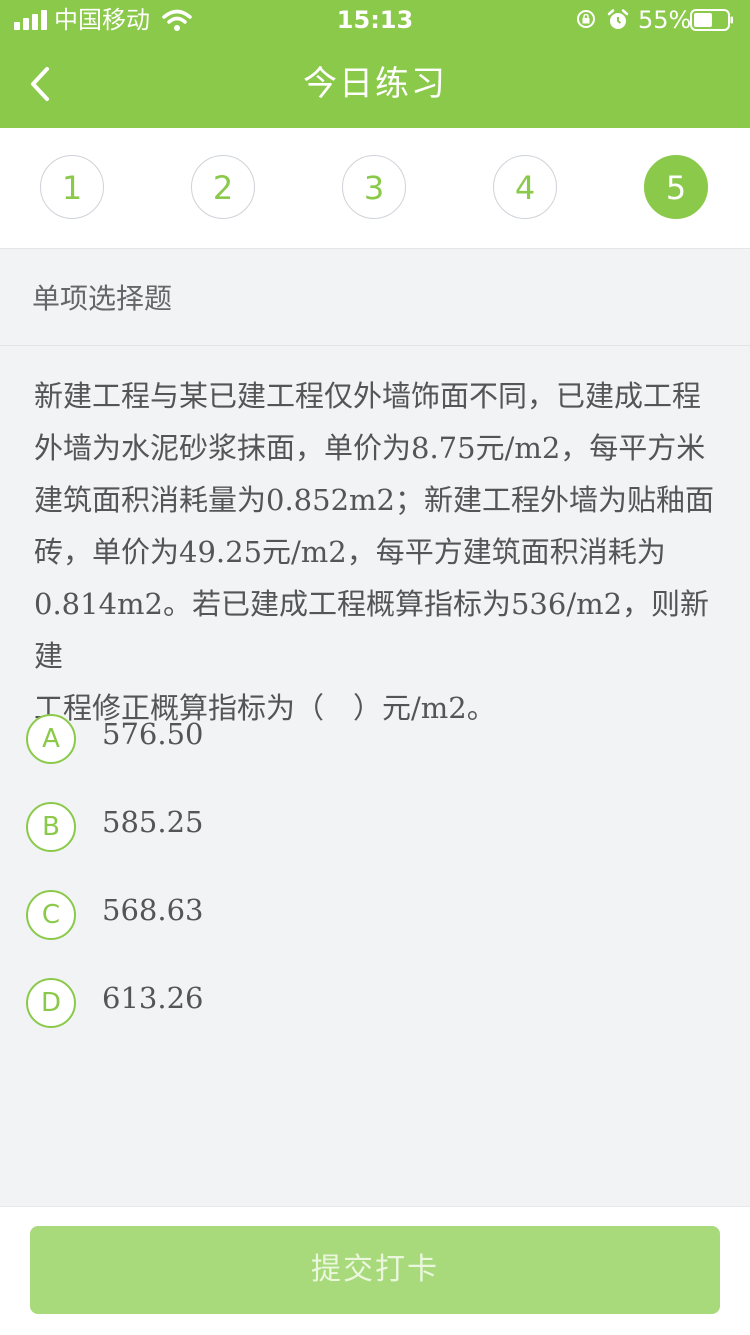 The width and height of the screenshot is (750, 1335). Describe the element at coordinates (375, 20) in the screenshot. I see `status-bar: 中国移动 15:13 55%` at that location.